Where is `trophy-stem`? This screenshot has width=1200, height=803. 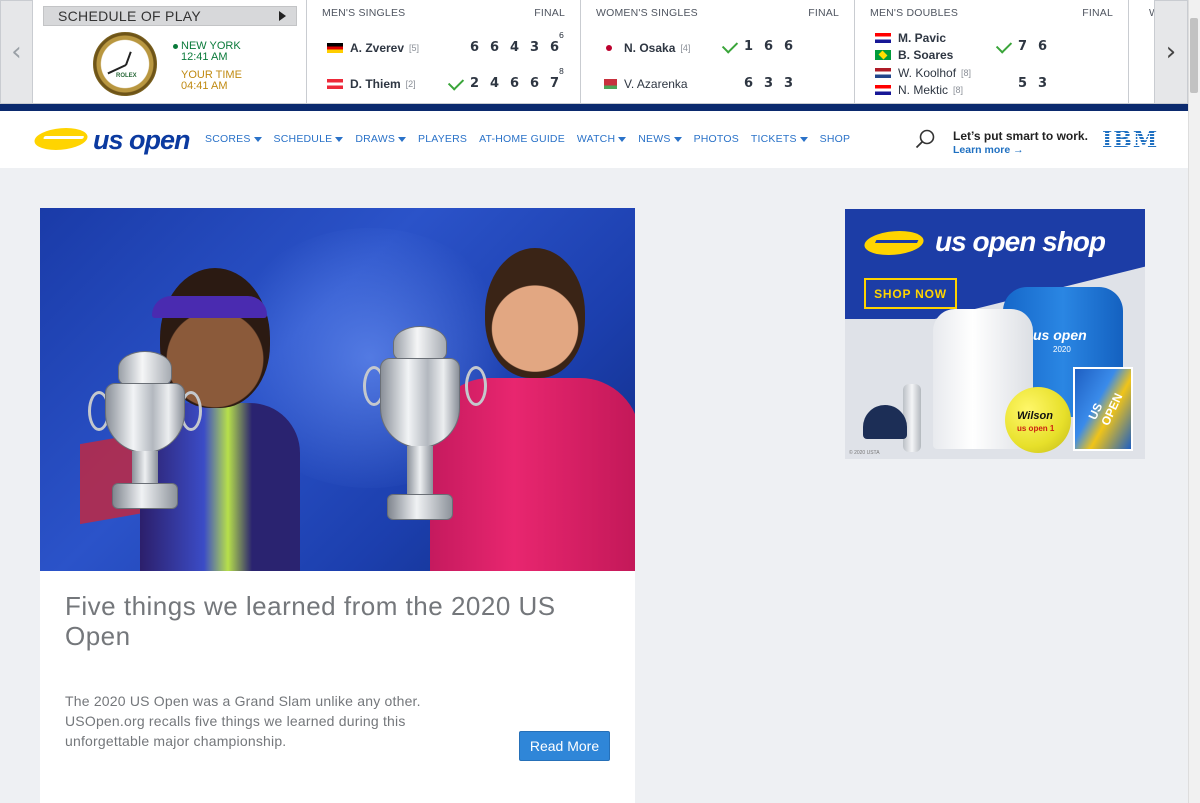 trophy-stem is located at coordinates (420, 471).